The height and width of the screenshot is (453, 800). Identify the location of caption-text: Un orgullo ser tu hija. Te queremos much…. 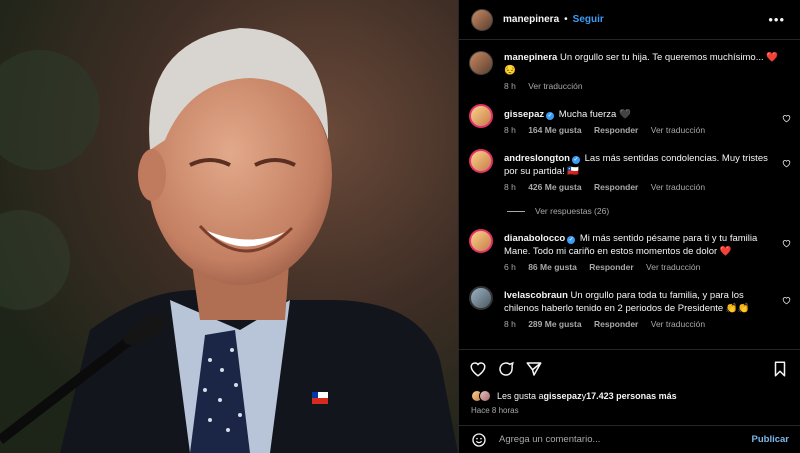
(669, 57).